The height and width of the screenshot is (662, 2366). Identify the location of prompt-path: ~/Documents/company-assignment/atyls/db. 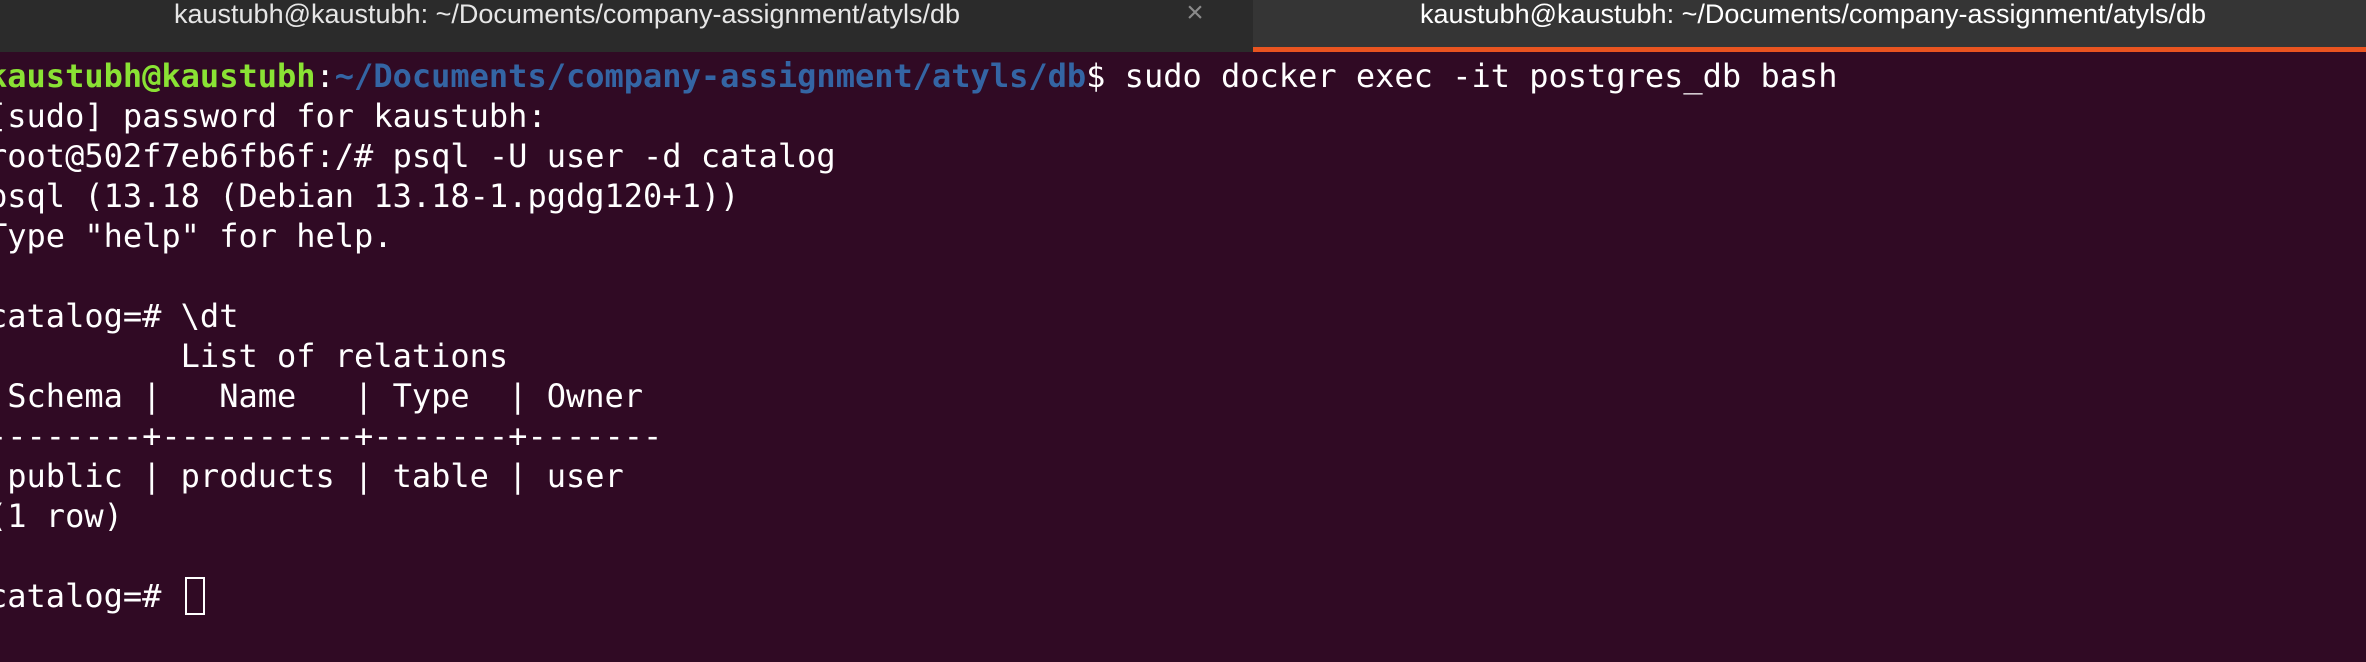
(710, 76).